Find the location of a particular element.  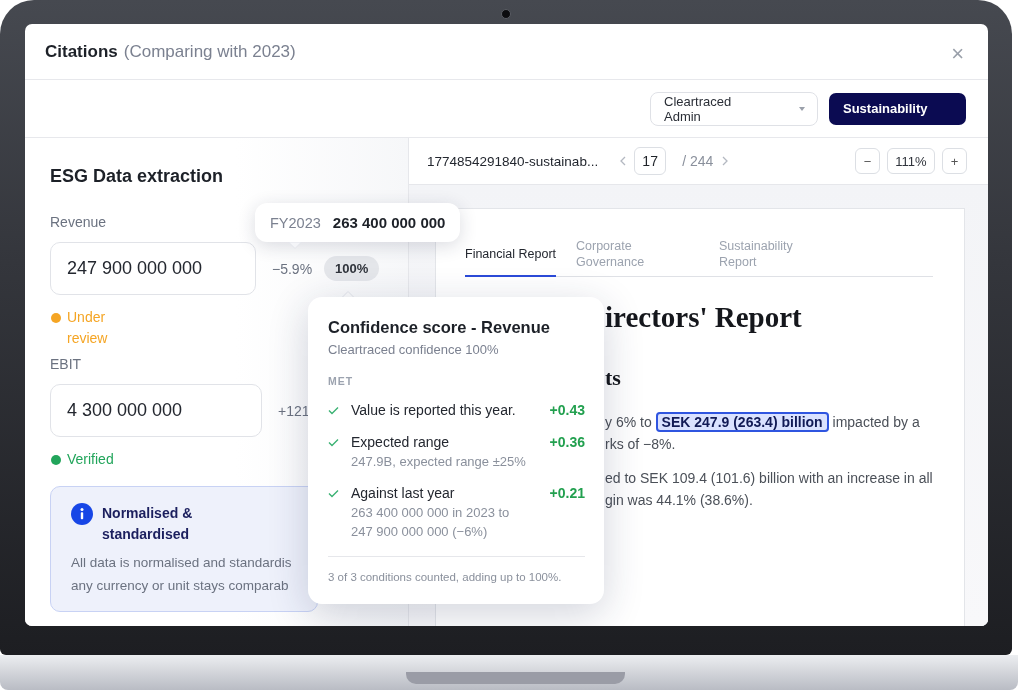

dialog-subtitle: (Comparing with 2023) is located at coordinates (209, 51).